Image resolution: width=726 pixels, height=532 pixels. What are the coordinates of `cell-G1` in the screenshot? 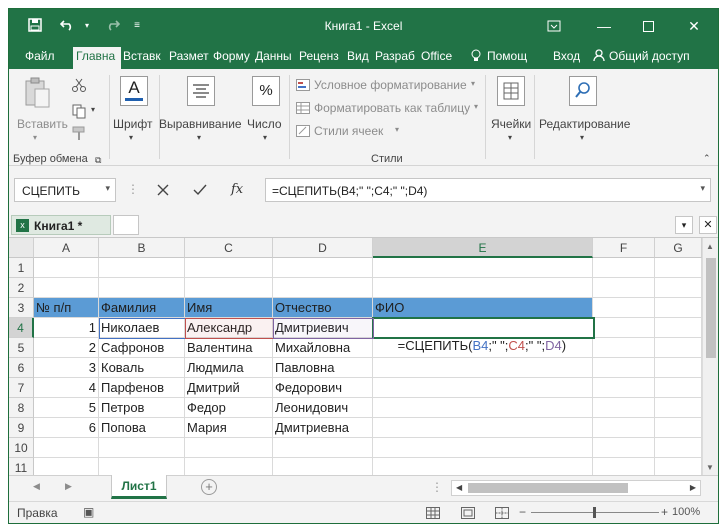 It's located at (678, 268).